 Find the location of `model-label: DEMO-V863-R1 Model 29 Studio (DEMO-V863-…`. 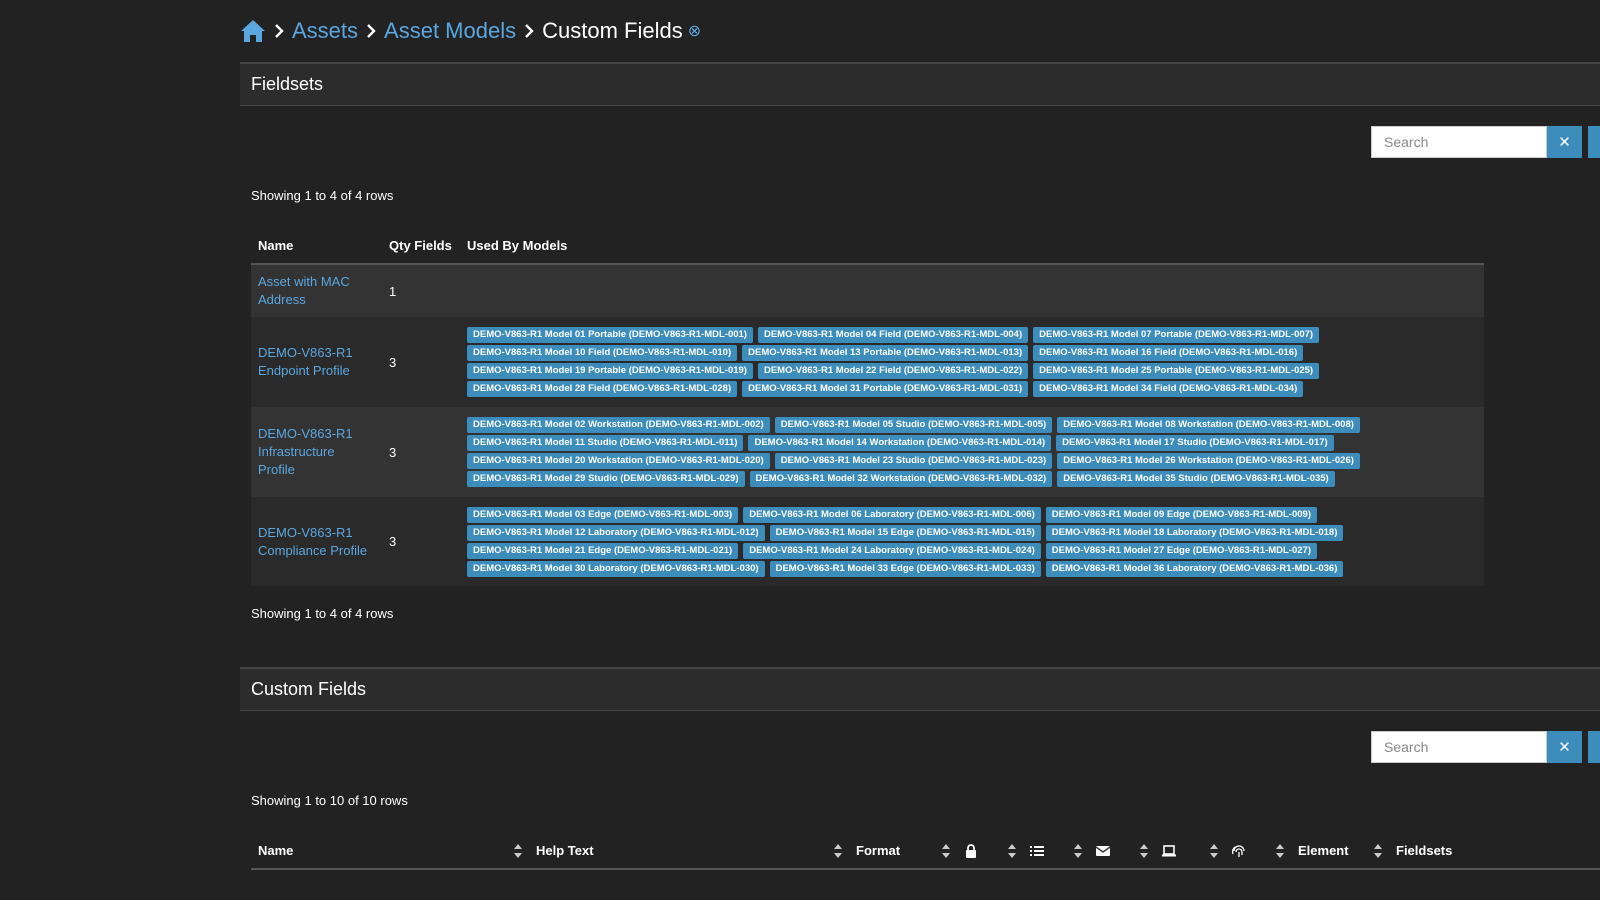

model-label: DEMO-V863-R1 Model 29 Studio (DEMO-V863-… is located at coordinates (606, 479).